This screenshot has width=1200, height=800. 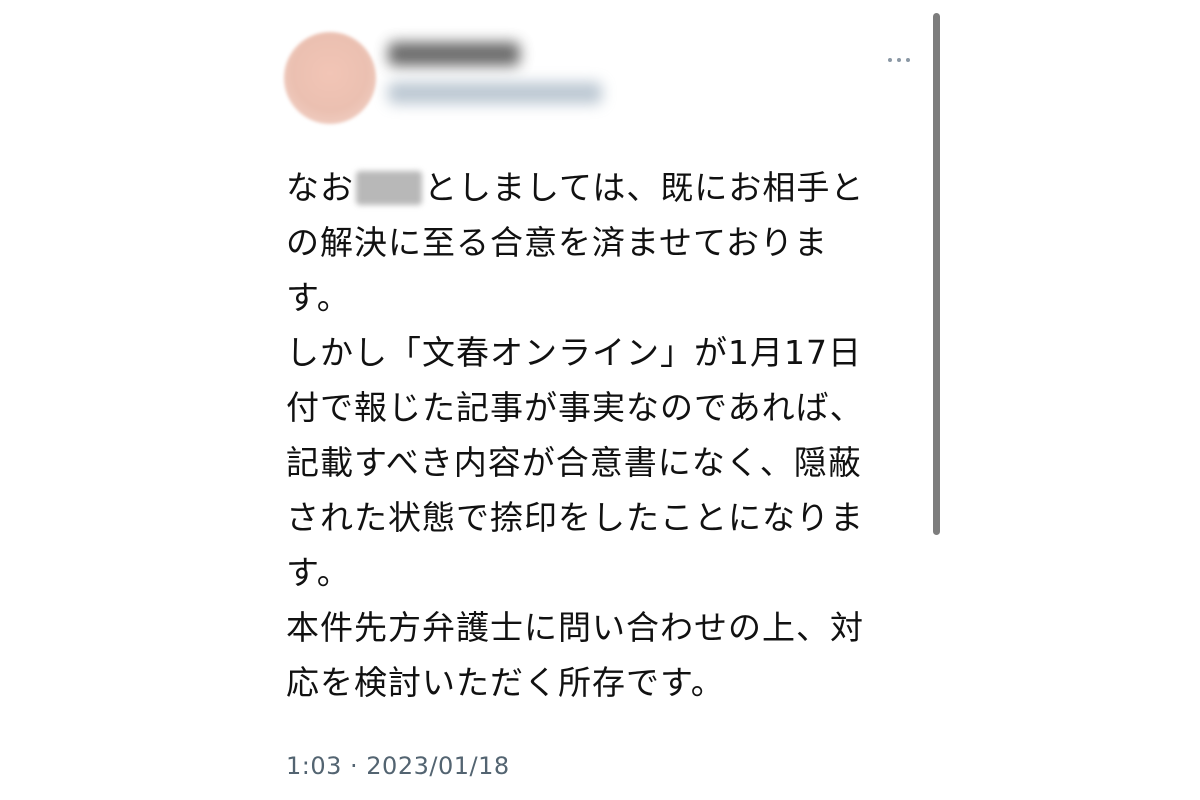 I want to click on post-timestamp: 1:03 · 2023/01/18, so click(x=398, y=766).